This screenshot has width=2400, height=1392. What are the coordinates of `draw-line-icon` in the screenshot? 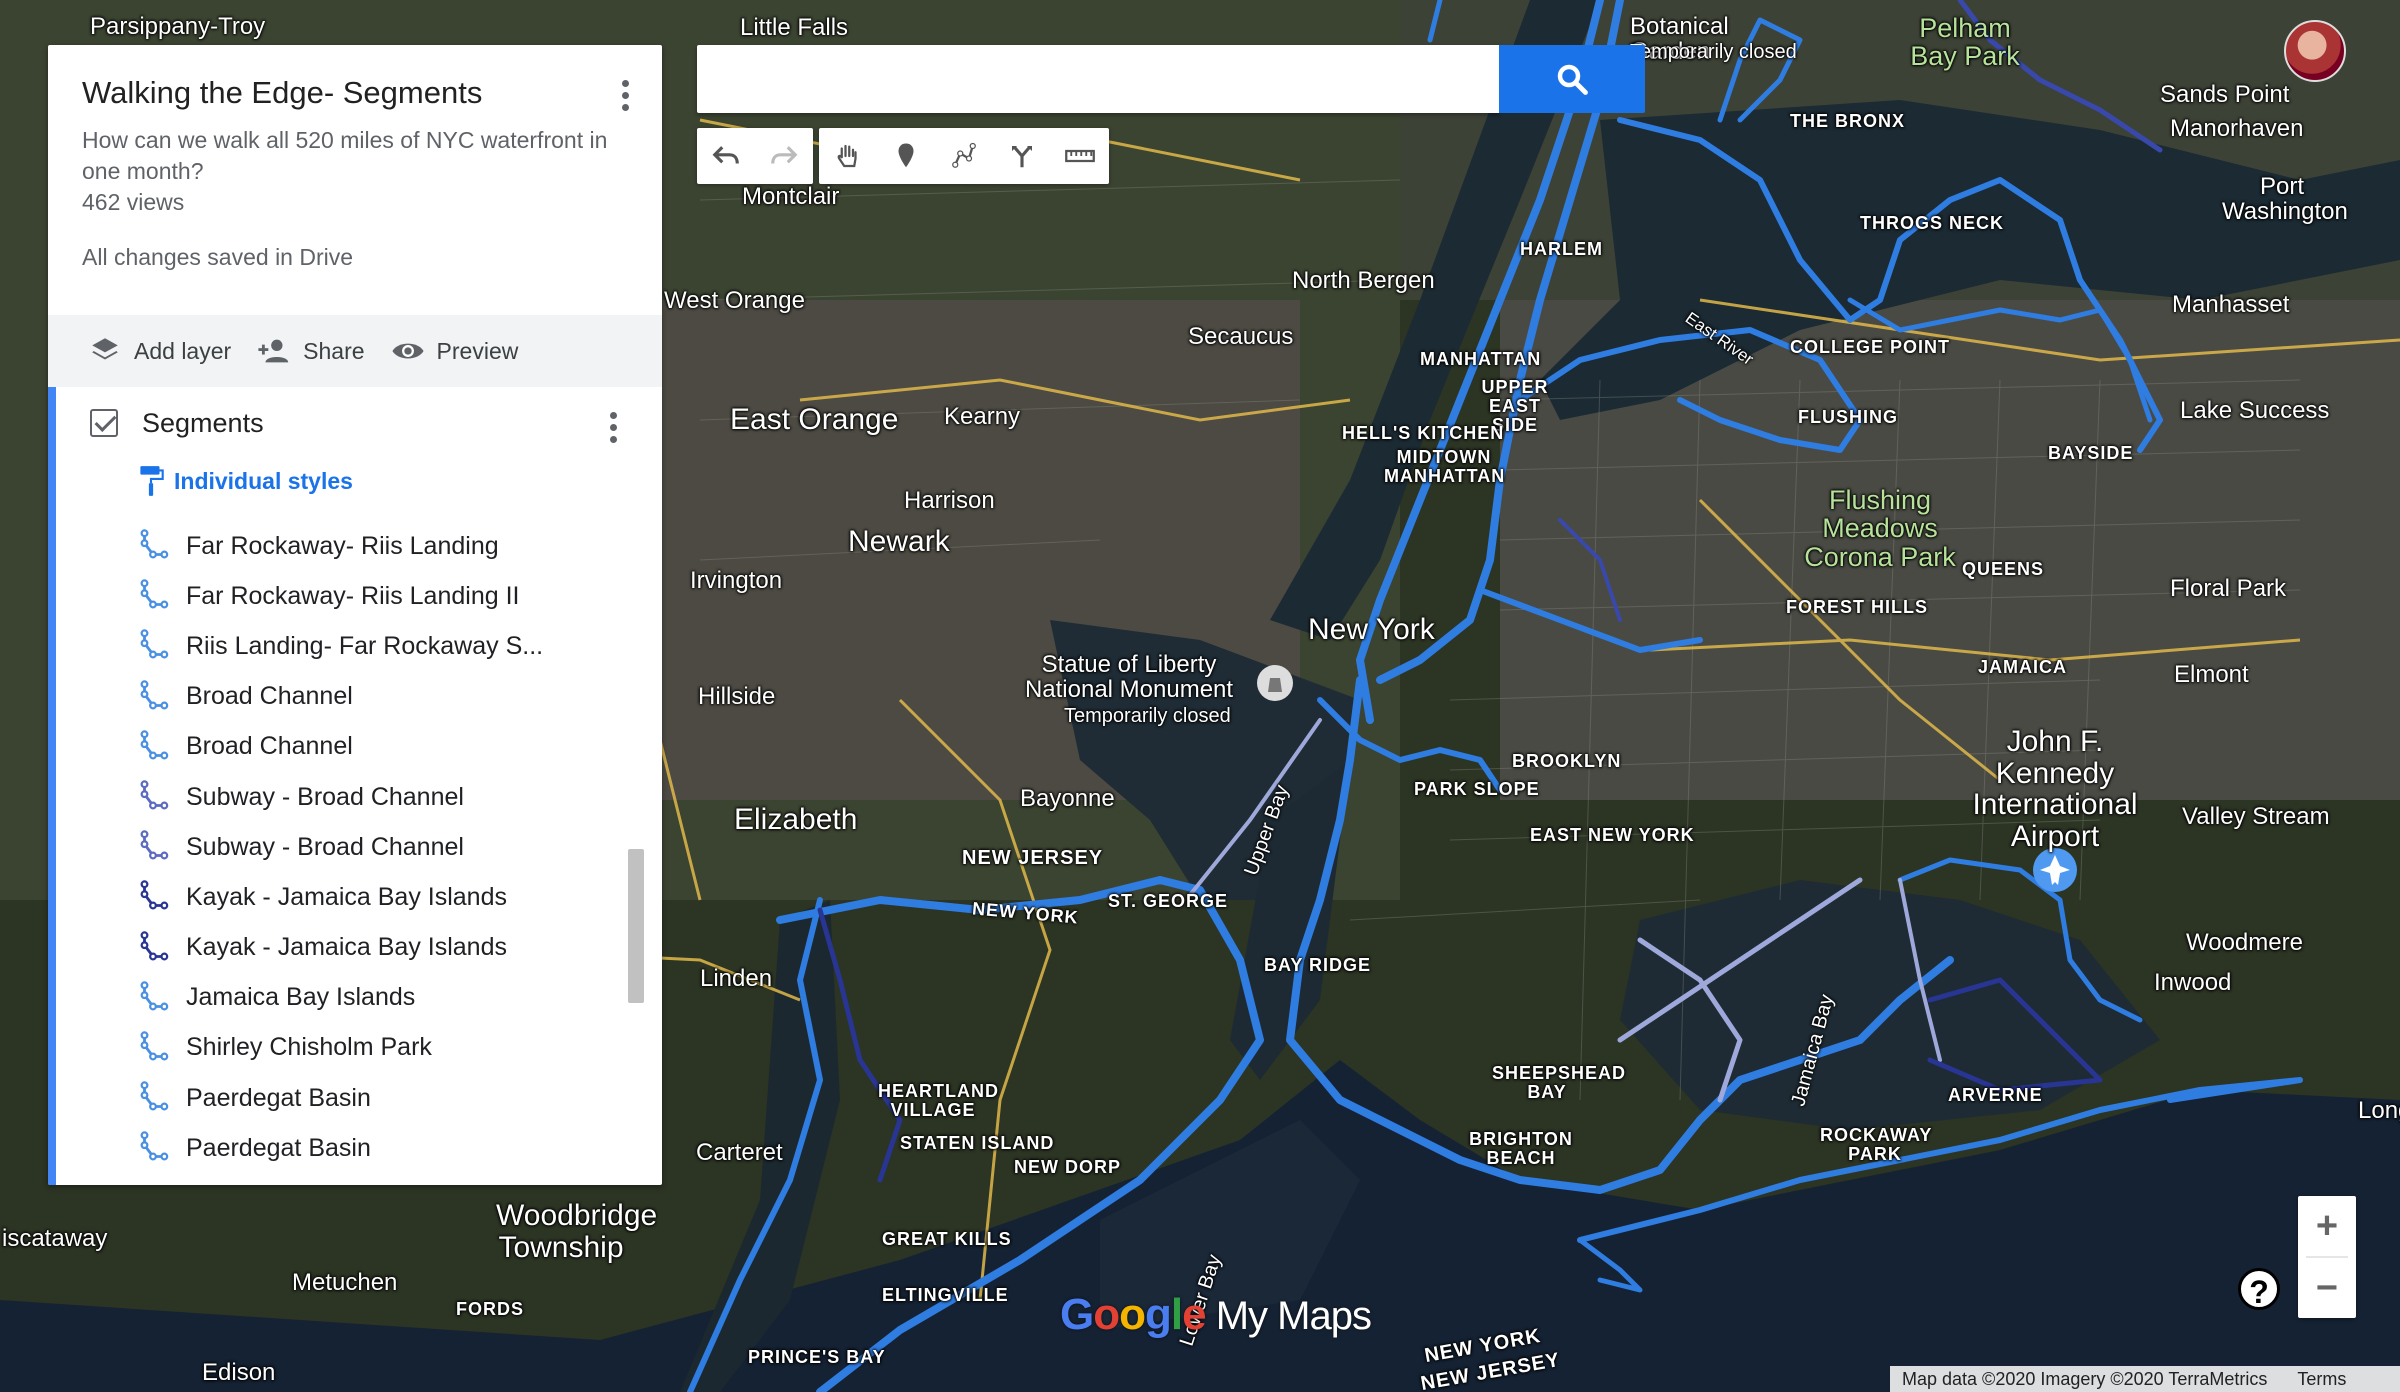 It's located at (964, 155).